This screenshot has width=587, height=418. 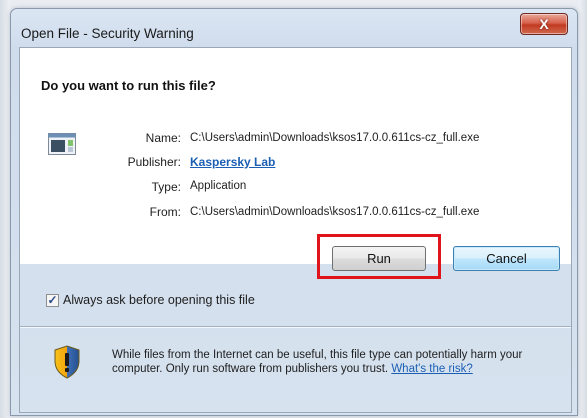 I want to click on close-button: X, so click(x=544, y=24).